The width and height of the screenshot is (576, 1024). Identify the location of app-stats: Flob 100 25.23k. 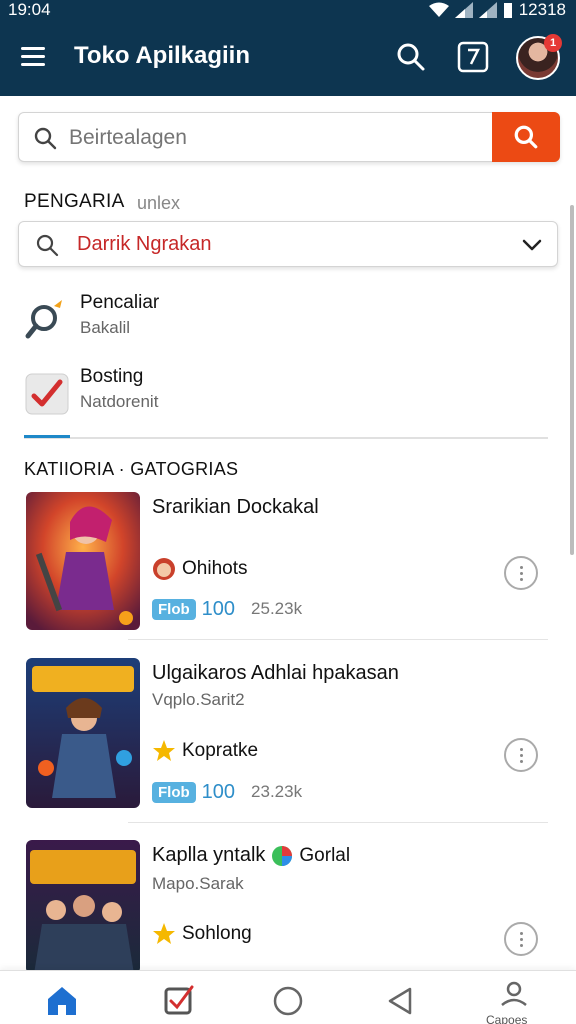
(227, 609).